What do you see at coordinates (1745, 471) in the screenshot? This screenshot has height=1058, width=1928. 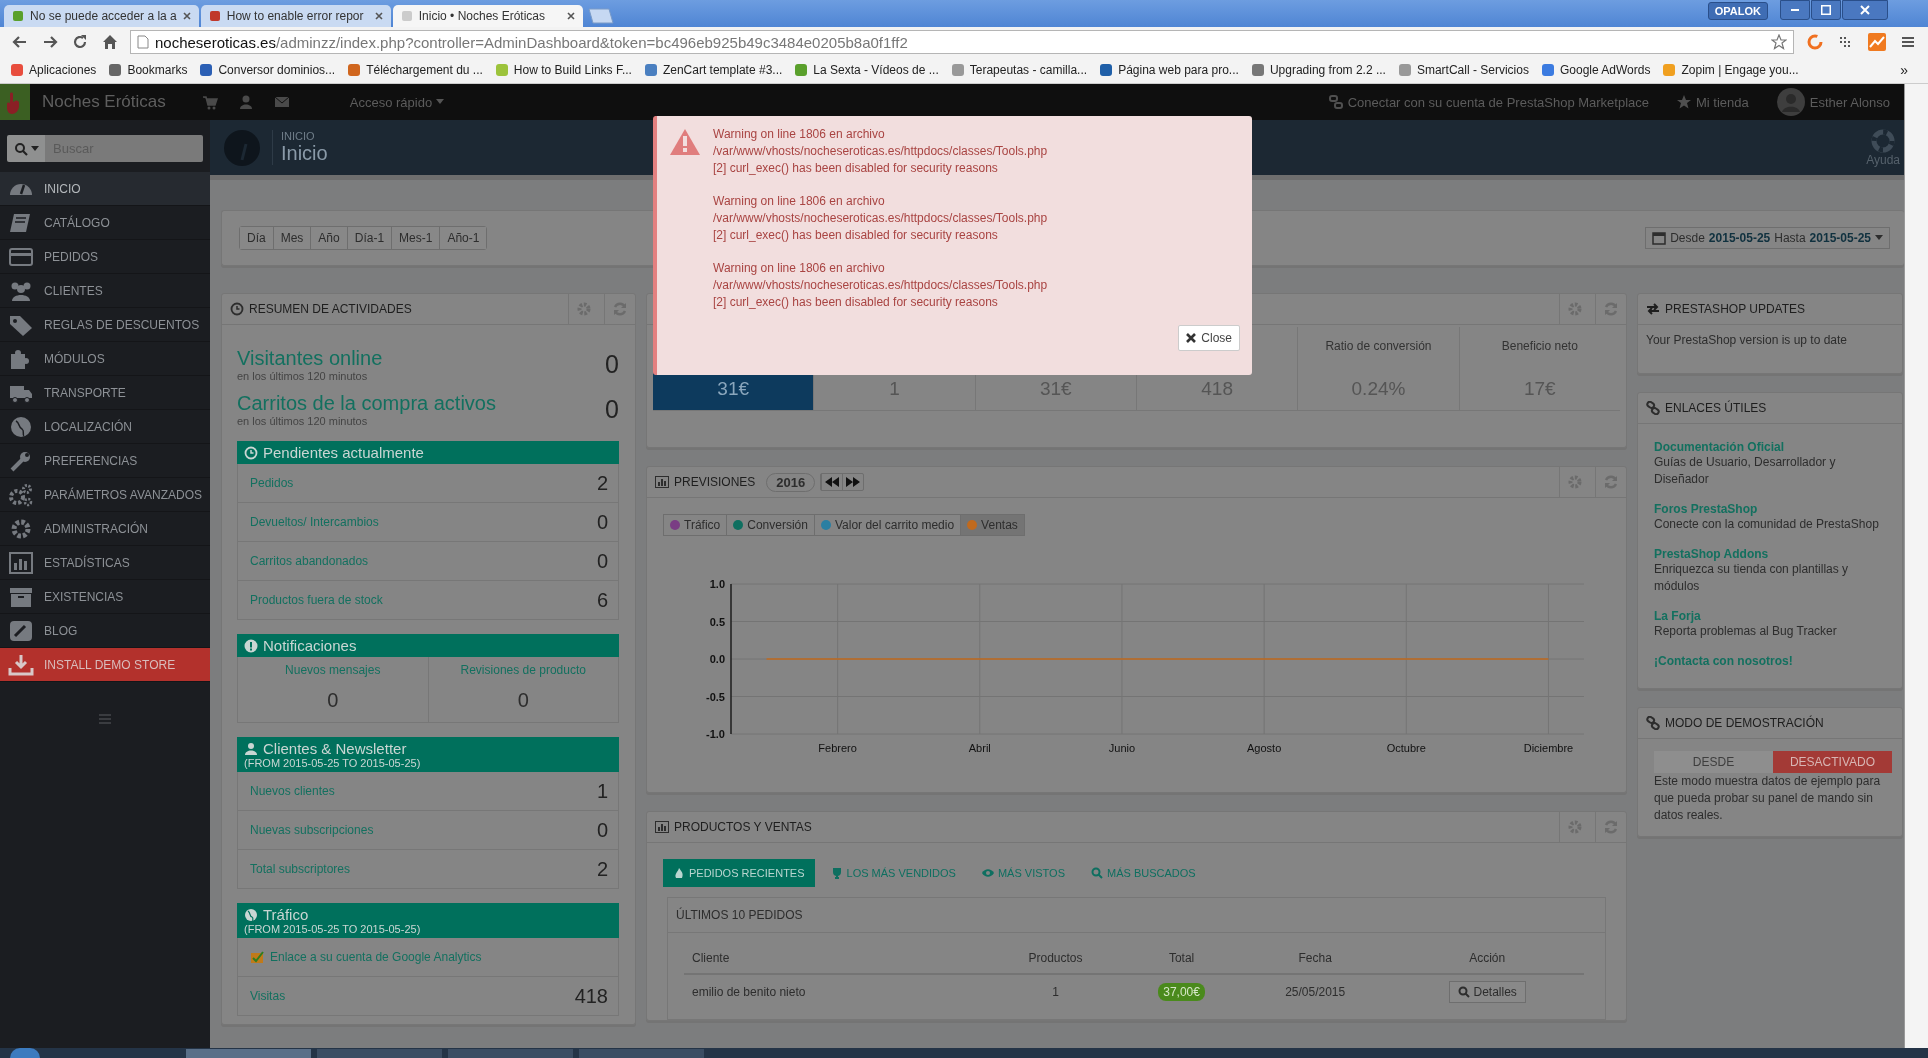 I see `link-description: Guías de Usuario, Desarrollador y Diseñador` at bounding box center [1745, 471].